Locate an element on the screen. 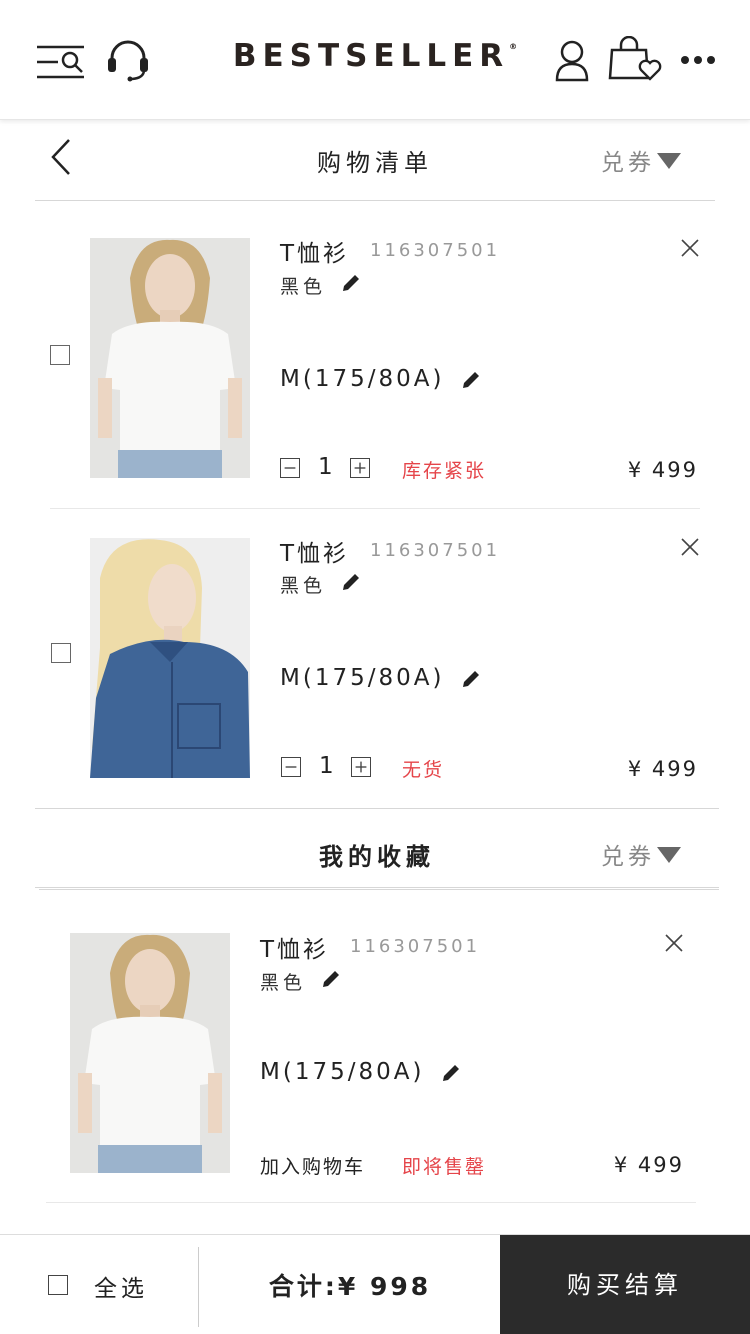  user-icon is located at coordinates (572, 61).